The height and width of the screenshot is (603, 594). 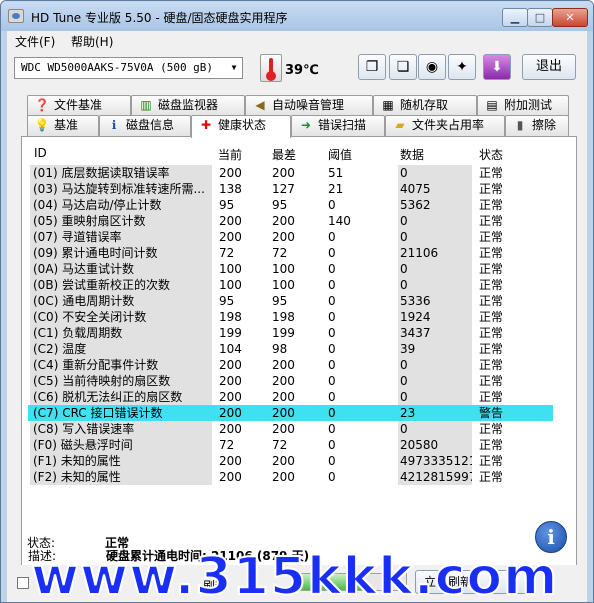 What do you see at coordinates (114, 125) in the screenshot?
I see `info-icon: ℹ` at bounding box center [114, 125].